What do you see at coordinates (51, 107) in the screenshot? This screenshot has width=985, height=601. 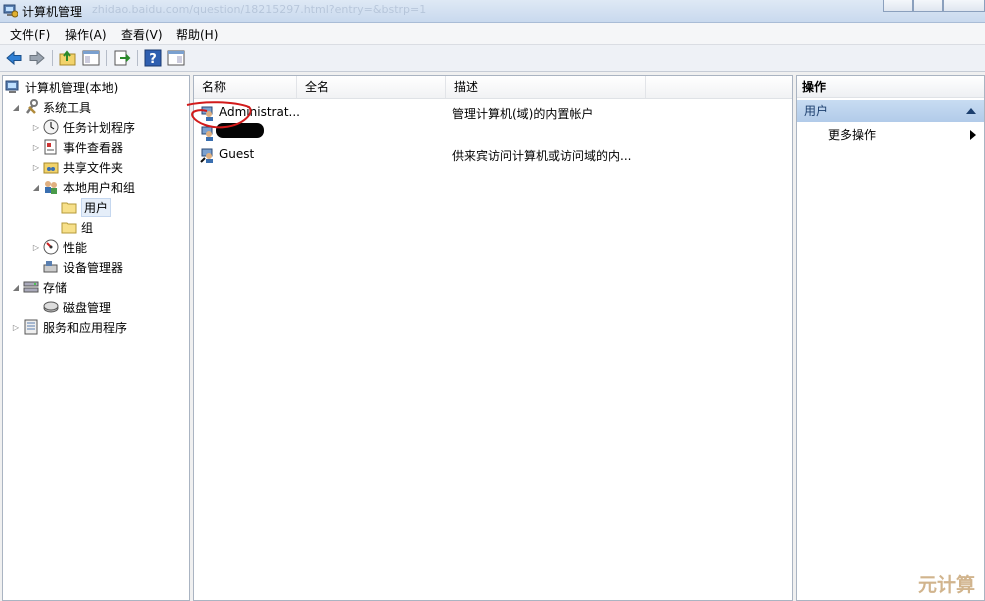 I see `tree-item-system-tools: ◢ 系统工具` at bounding box center [51, 107].